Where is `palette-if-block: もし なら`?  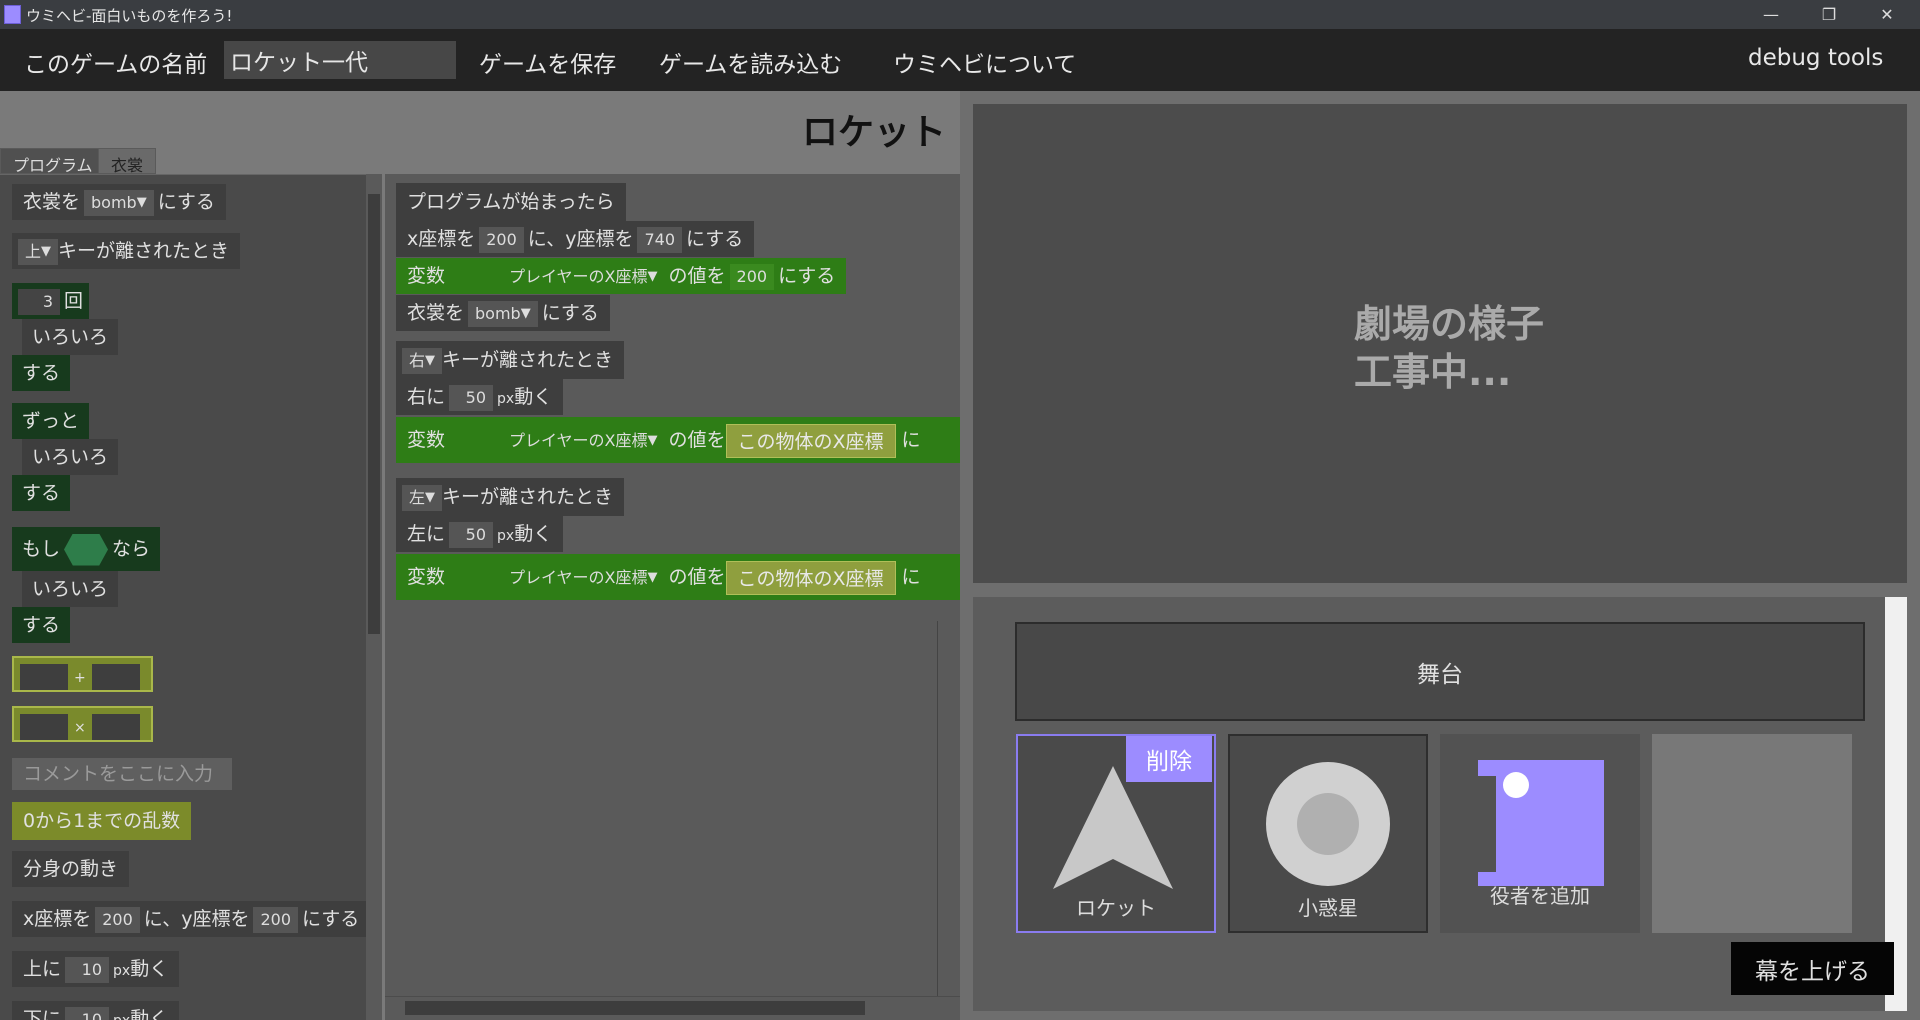
palette-if-block: もし なら is located at coordinates (86, 549).